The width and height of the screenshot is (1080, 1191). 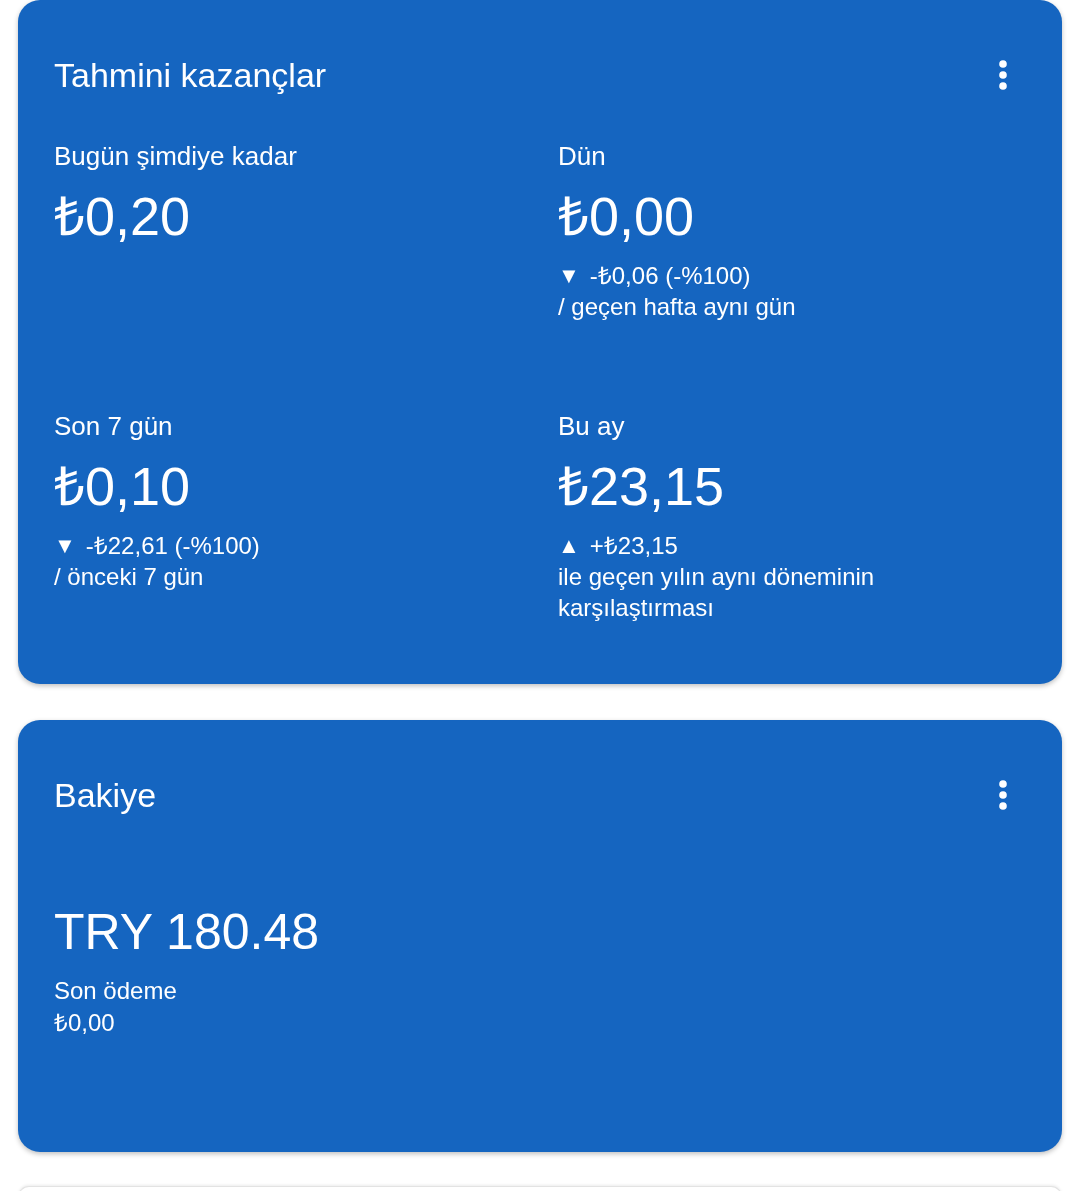 I want to click on card-title: Bakiye, so click(x=105, y=795).